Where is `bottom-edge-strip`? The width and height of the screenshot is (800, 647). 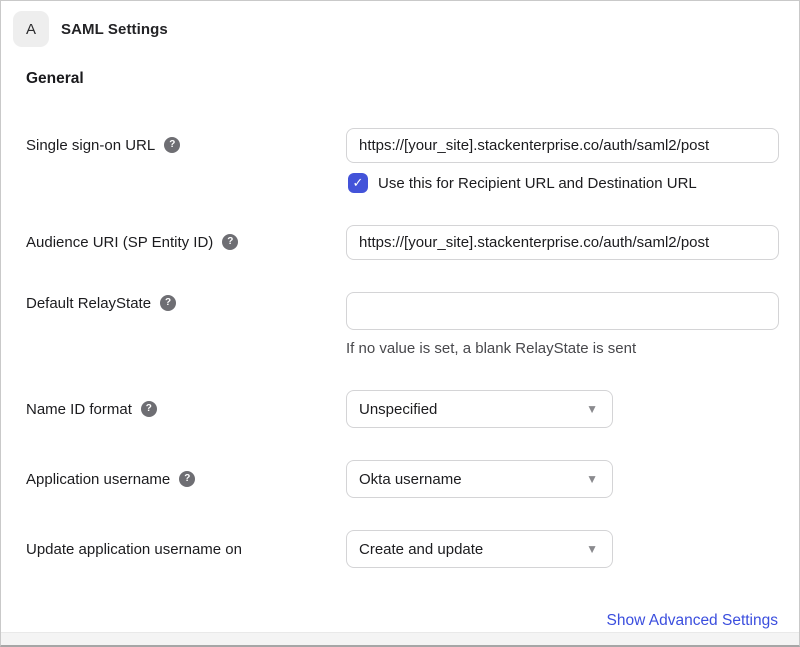 bottom-edge-strip is located at coordinates (400, 638).